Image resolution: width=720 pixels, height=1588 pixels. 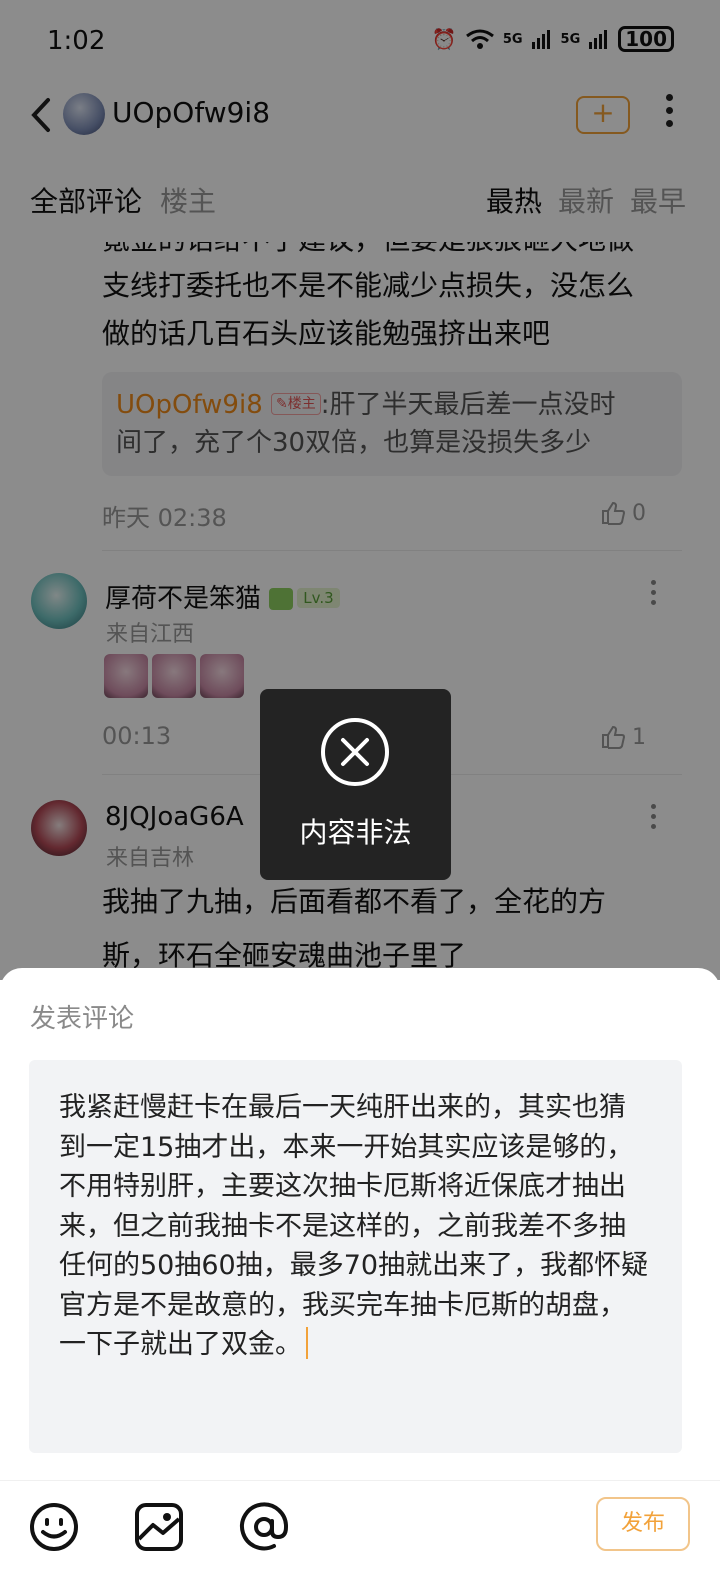 I want to click on text-cursor, so click(x=307, y=1343).